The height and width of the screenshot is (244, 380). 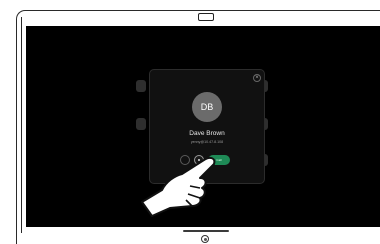 What do you see at coordinates (206, 17) in the screenshot?
I see `camera-icon` at bounding box center [206, 17].